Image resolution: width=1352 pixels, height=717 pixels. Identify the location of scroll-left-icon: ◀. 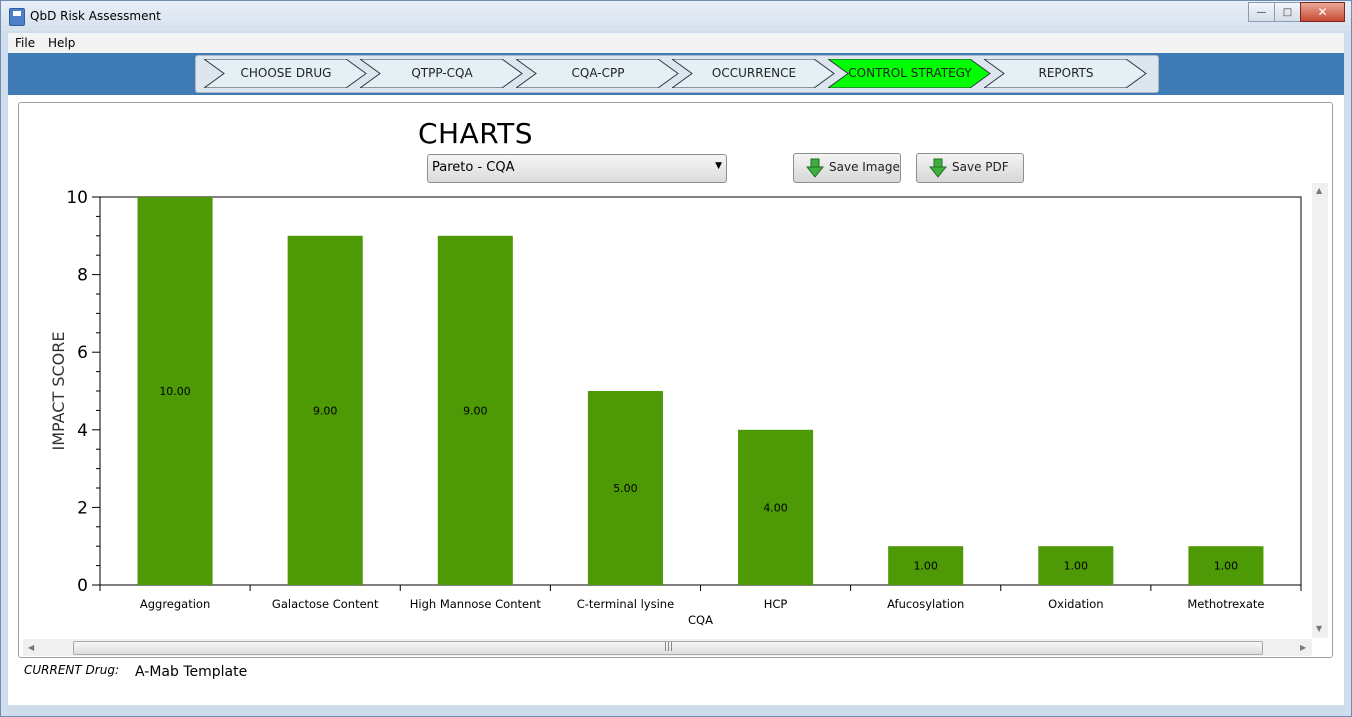
(31, 647).